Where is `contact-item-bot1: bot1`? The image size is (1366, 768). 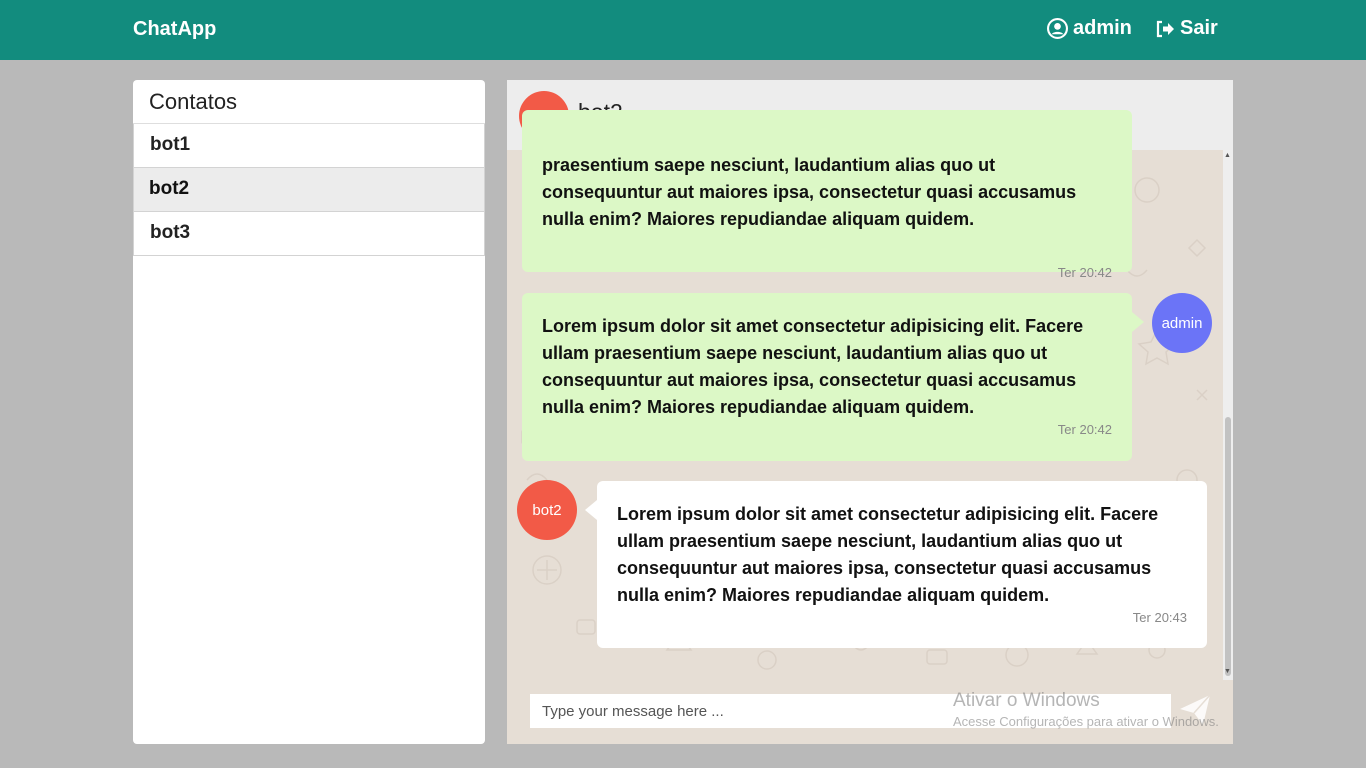
contact-item-bot1: bot1 is located at coordinates (309, 146).